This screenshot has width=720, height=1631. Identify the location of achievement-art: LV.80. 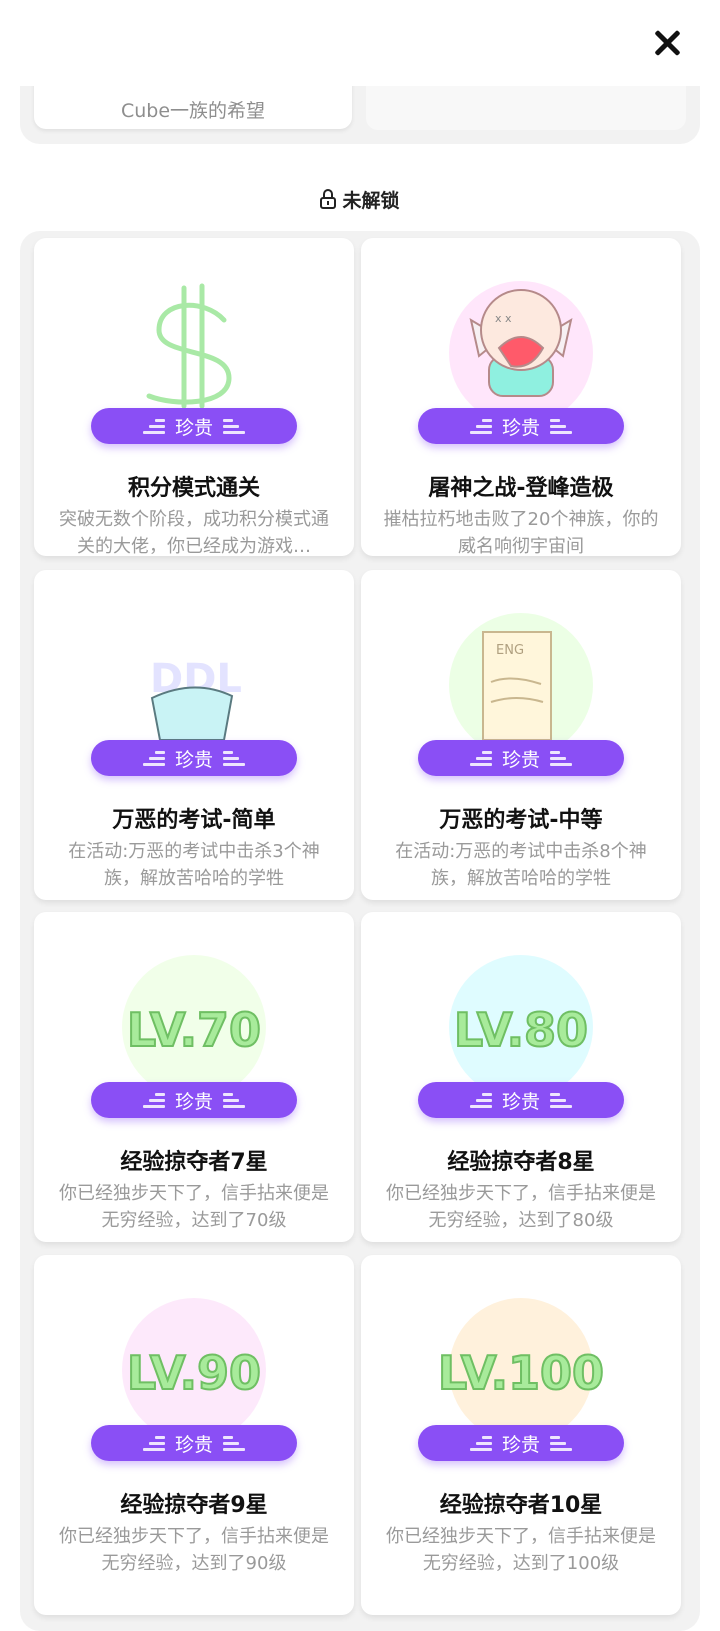
(521, 997).